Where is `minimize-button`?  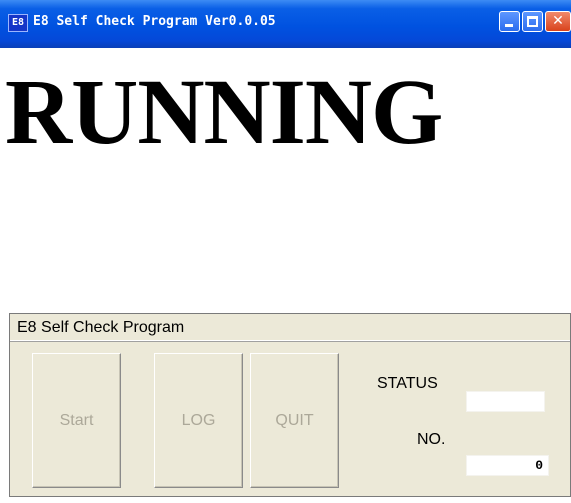
minimize-button is located at coordinates (509, 21).